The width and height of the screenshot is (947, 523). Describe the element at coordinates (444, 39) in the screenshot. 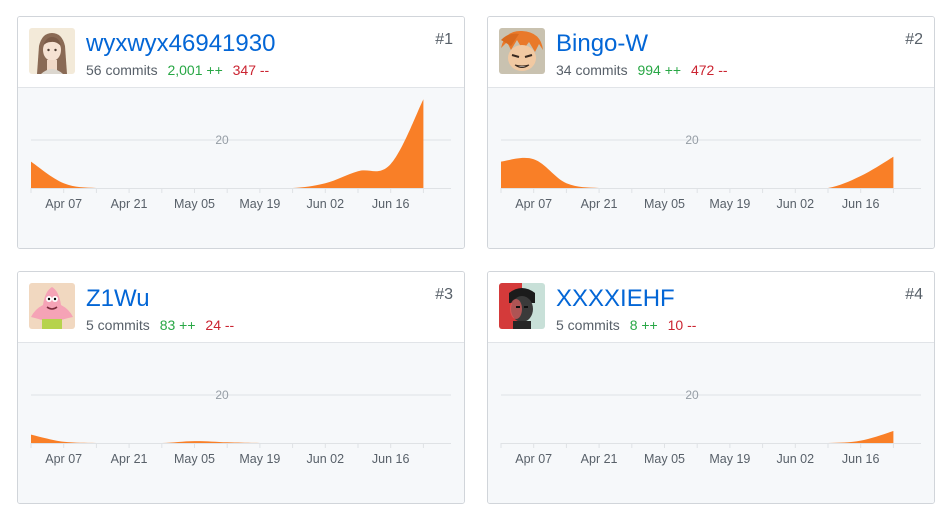

I see `rank-label: #1` at that location.